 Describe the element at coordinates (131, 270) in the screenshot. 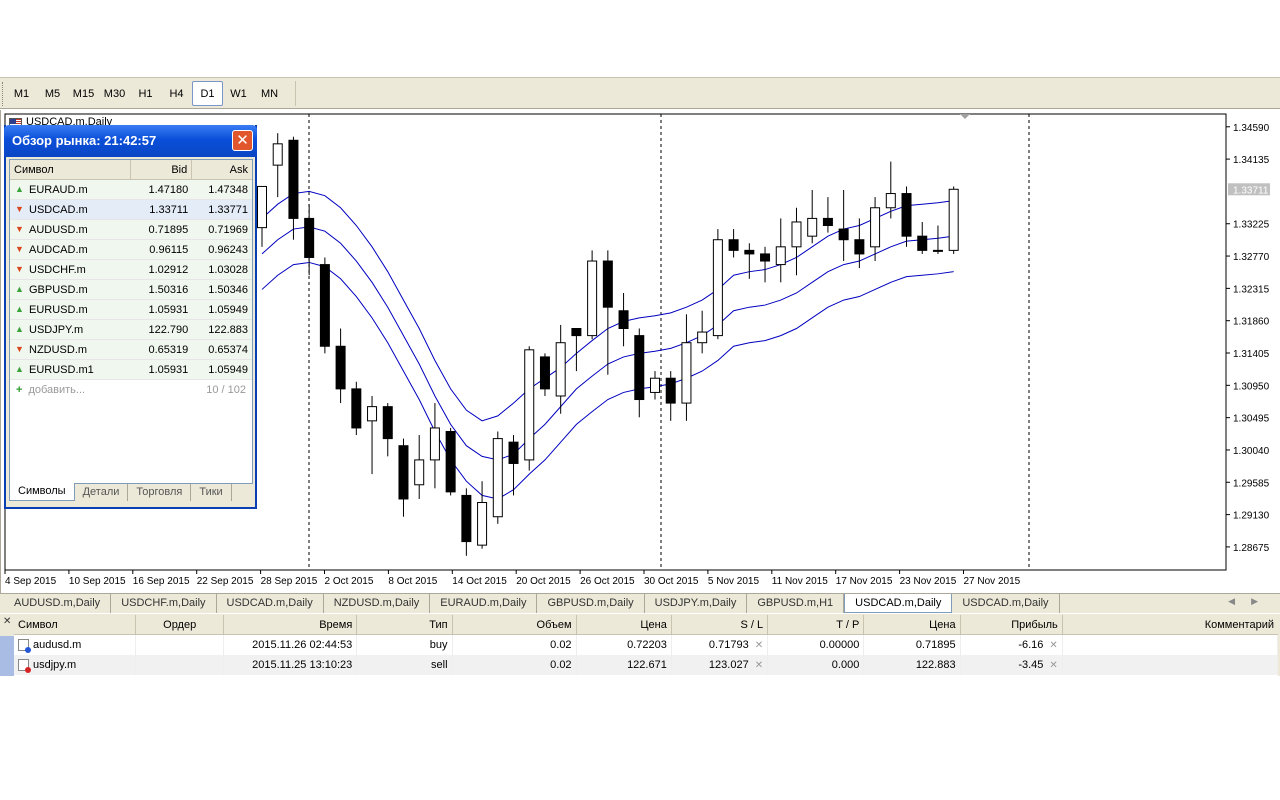

I see `market-watch-row: ▼ USDCHF.m 1.02912 1.03028` at that location.